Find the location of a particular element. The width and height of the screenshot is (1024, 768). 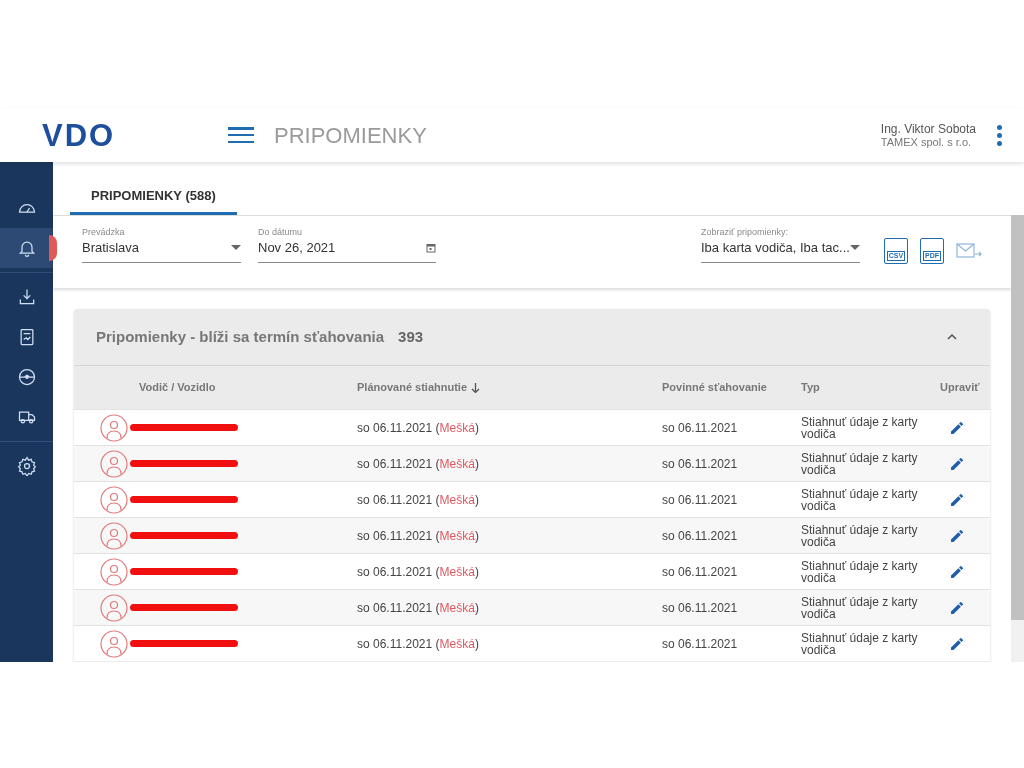

column-header: Povinné sťahovanie is located at coordinates (731, 387).